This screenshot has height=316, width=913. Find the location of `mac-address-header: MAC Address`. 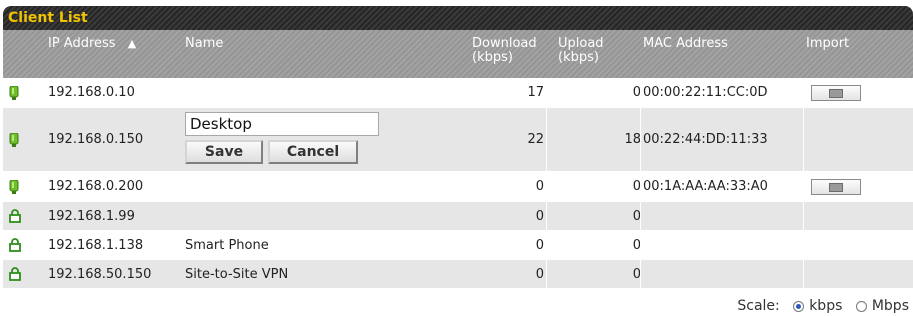

mac-address-header: MAC Address is located at coordinates (685, 44).